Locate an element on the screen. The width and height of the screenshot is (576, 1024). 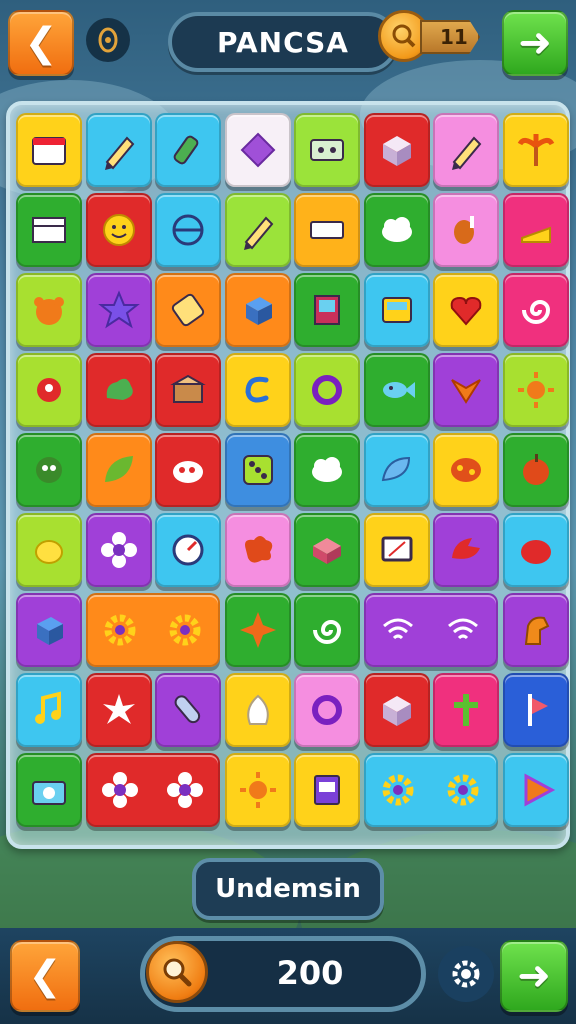
marker-icon is located at coordinates (186, 150).